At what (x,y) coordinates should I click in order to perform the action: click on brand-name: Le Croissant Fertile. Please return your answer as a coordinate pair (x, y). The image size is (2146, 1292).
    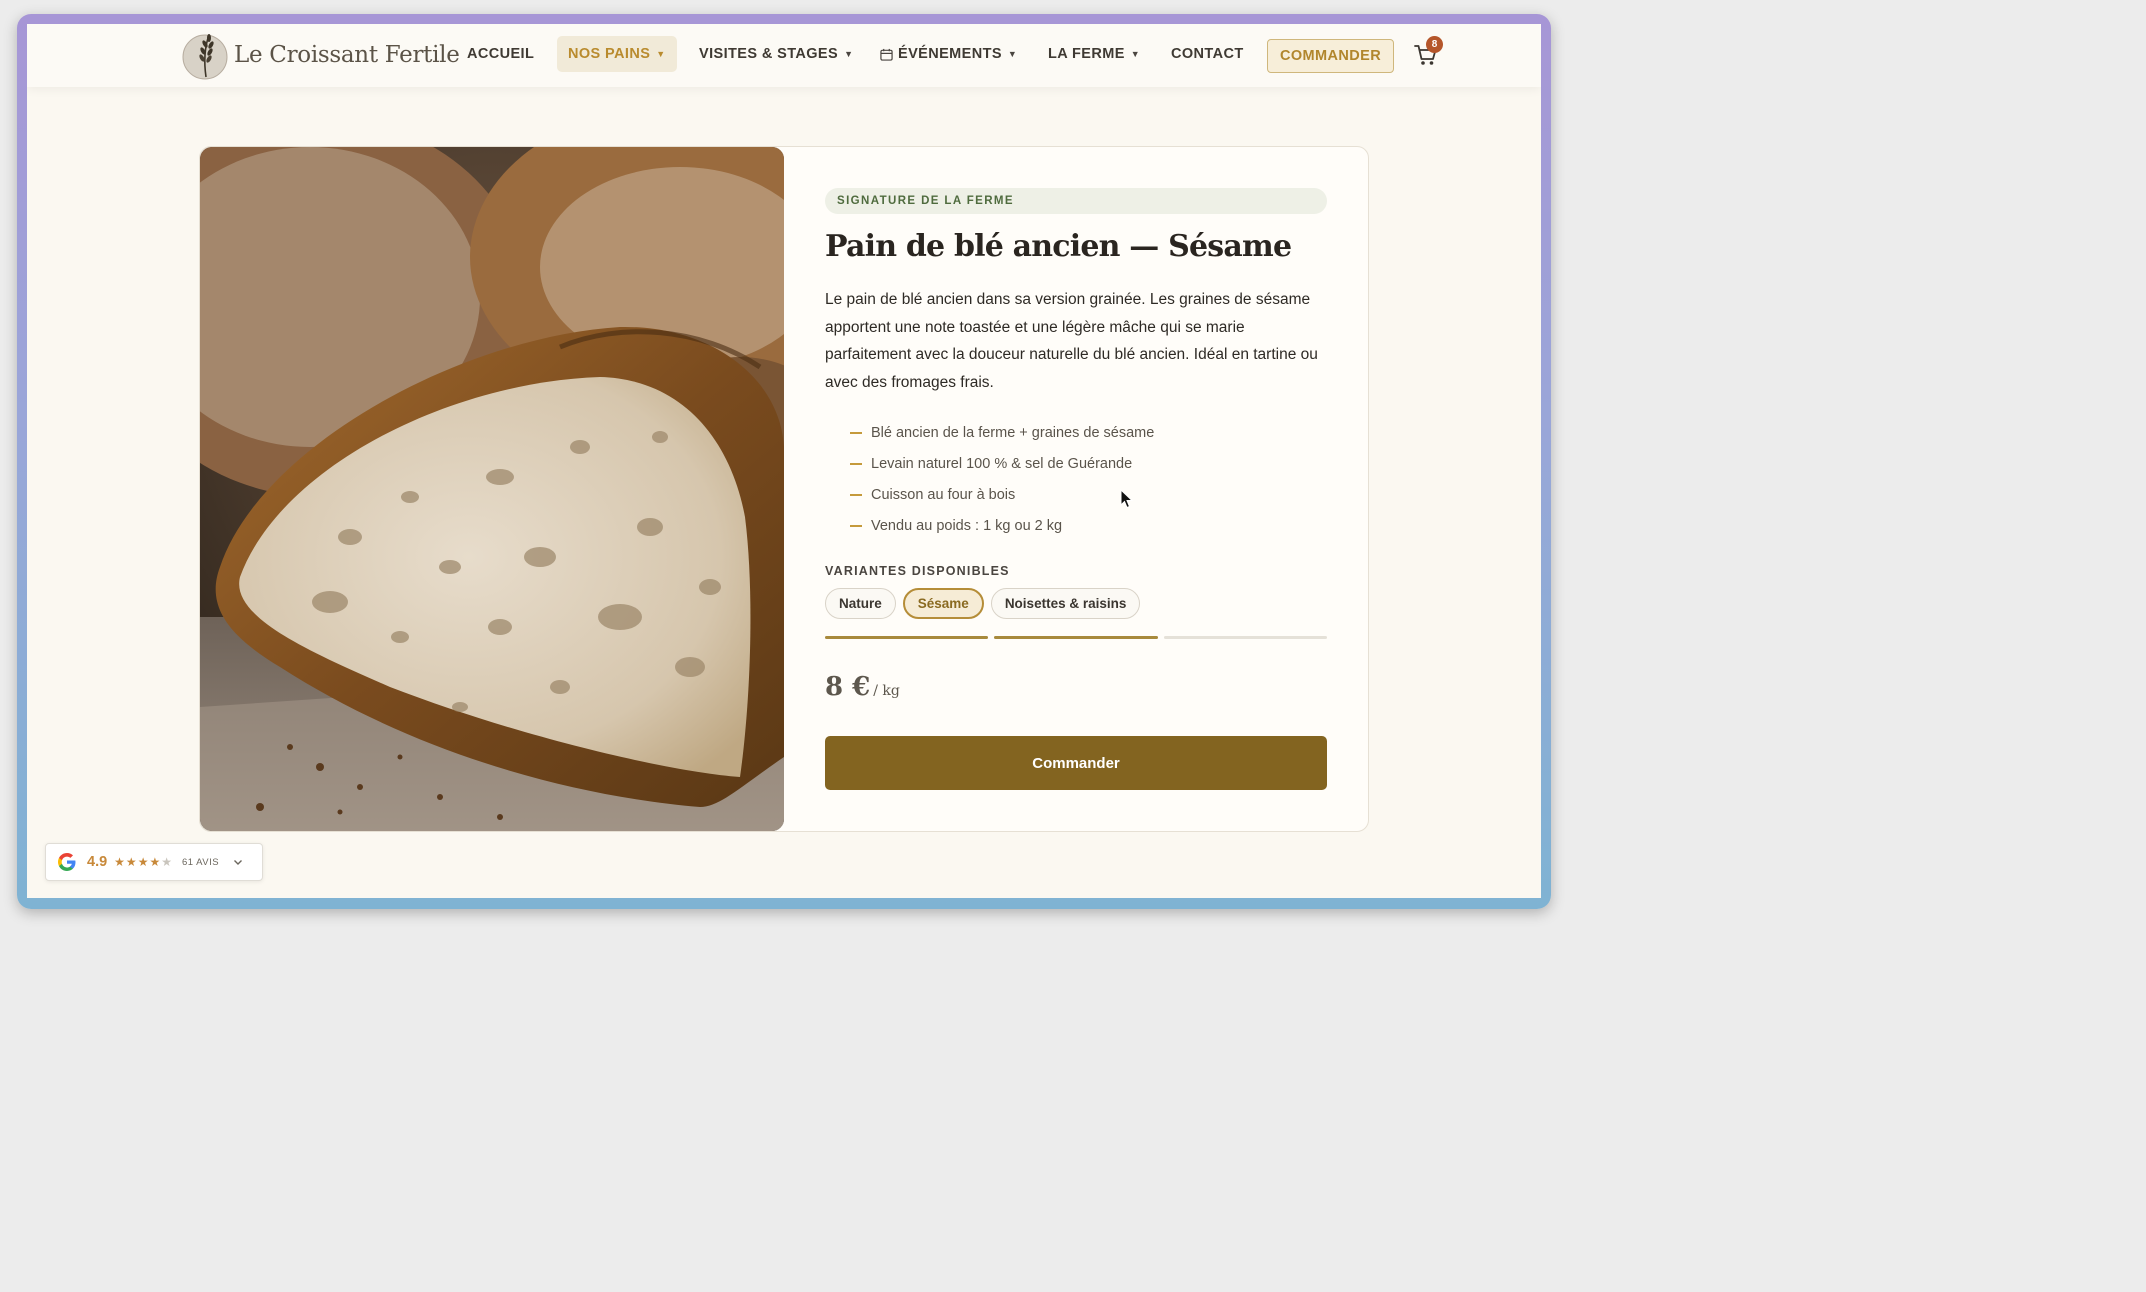
    Looking at the image, I should click on (347, 55).